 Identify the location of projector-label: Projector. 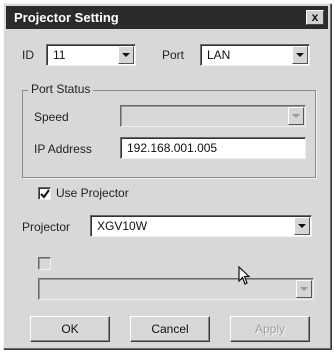
(46, 227).